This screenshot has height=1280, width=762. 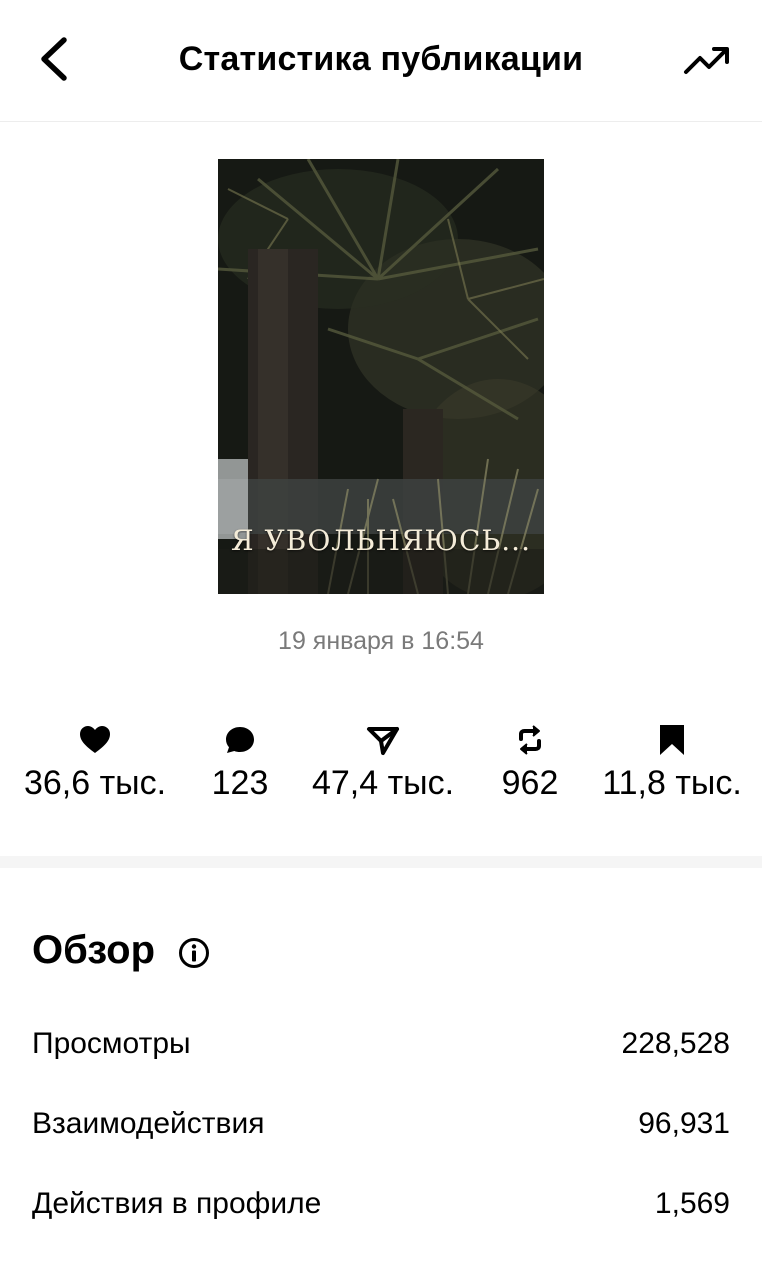 I want to click on metric-label: Просмотры, so click(x=111, y=1043).